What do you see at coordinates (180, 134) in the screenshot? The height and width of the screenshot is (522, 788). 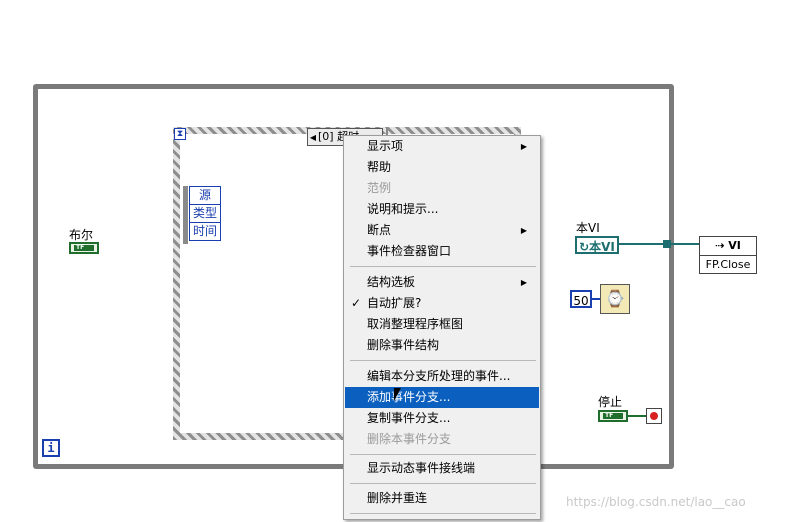 I see `hourglass-icon: ⧗` at bounding box center [180, 134].